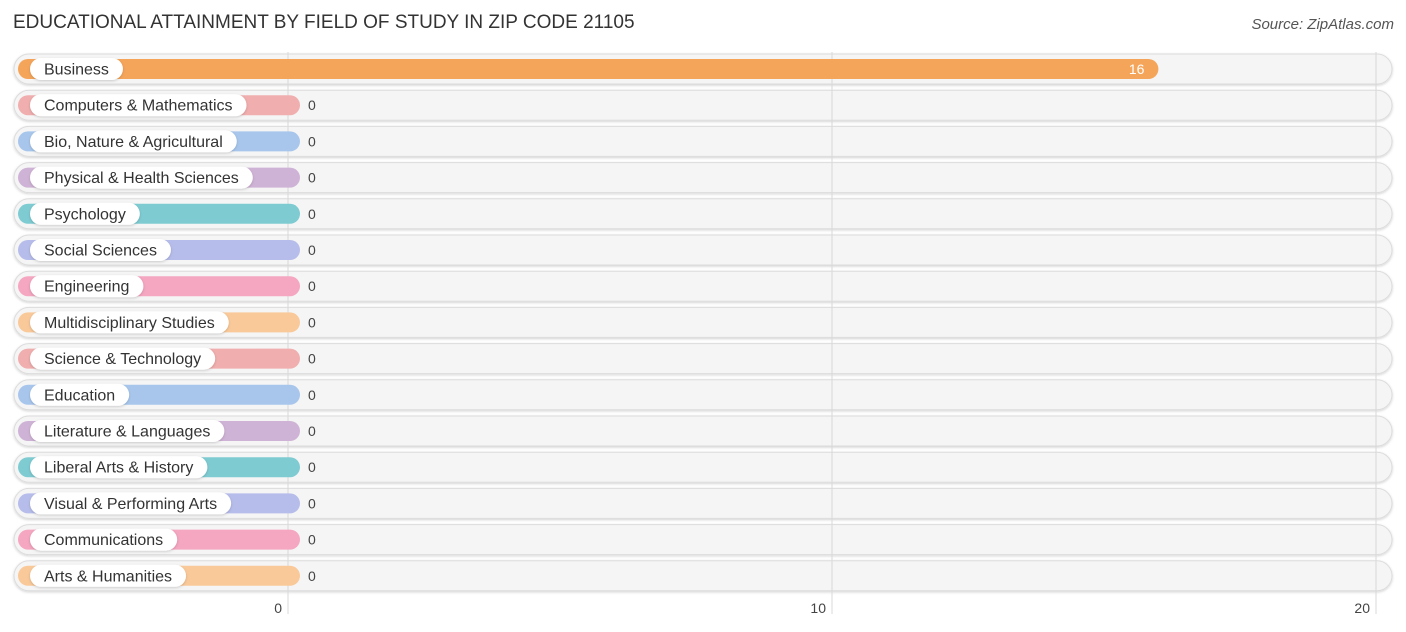 The height and width of the screenshot is (632, 1406). What do you see at coordinates (86, 287) in the screenshot?
I see `category-label: Engineering` at bounding box center [86, 287].